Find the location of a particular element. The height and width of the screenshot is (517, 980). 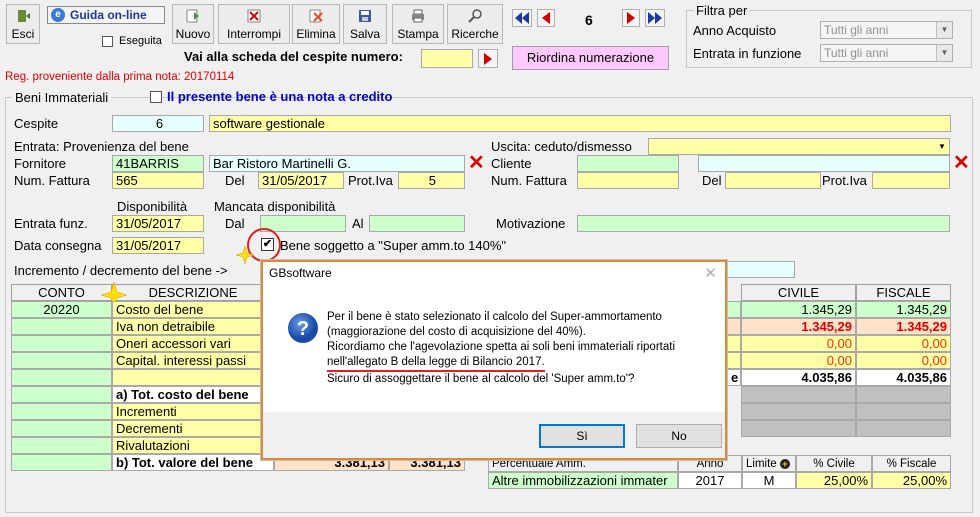

cespite-number-field: 6 is located at coordinates (158, 123).